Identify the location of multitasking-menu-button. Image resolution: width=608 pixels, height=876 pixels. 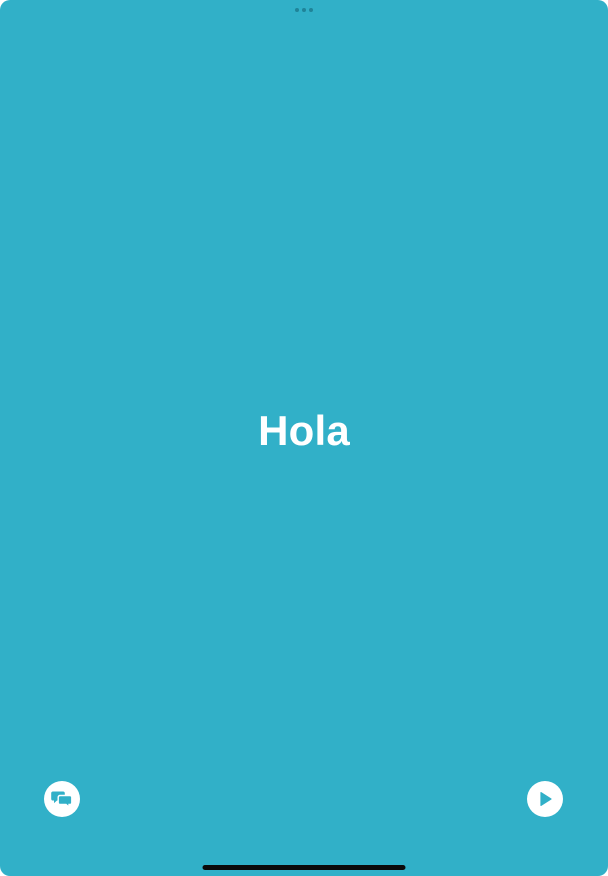
(304, 10).